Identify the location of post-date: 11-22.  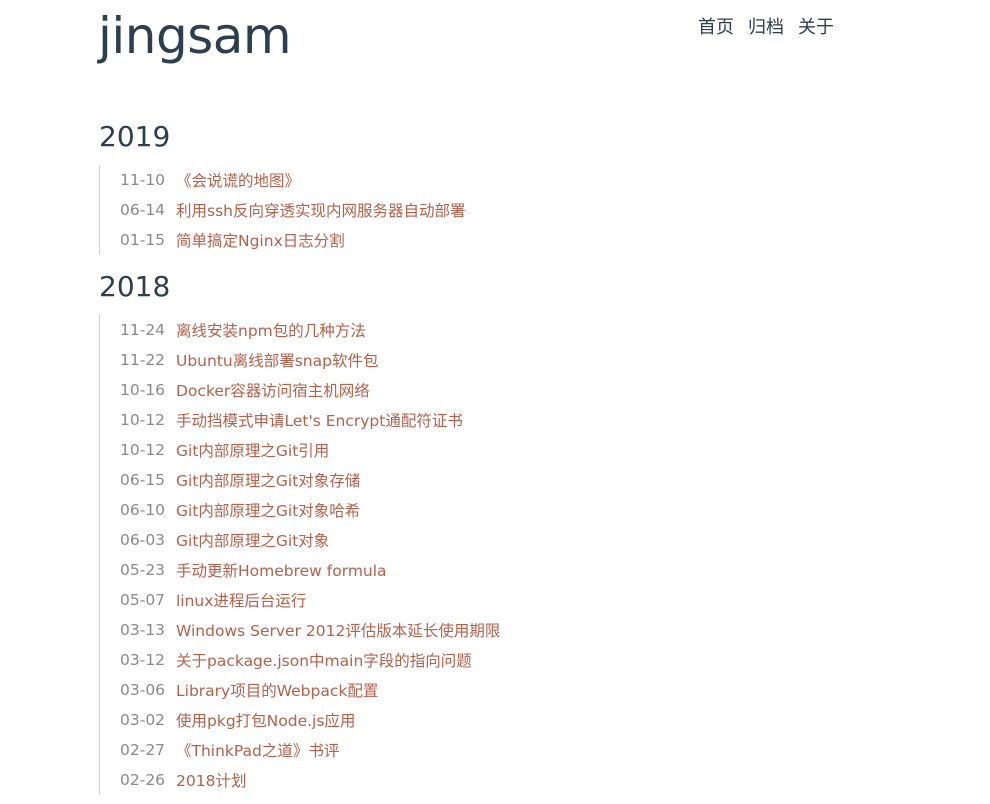
(143, 360).